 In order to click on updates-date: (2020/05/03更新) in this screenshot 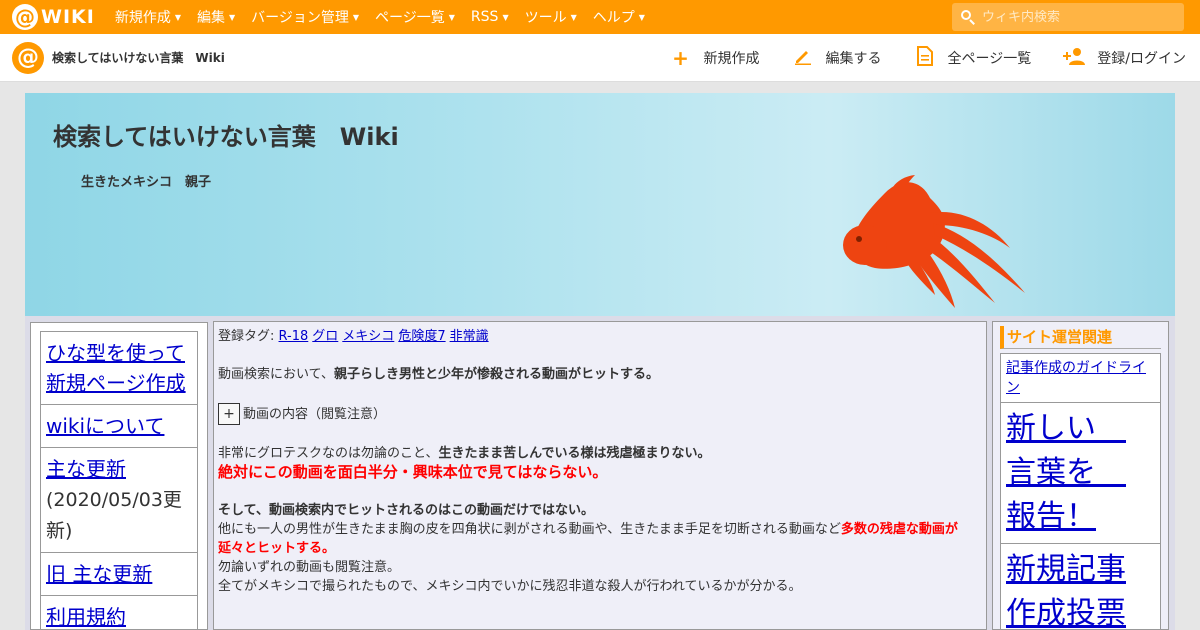, I will do `click(114, 515)`.